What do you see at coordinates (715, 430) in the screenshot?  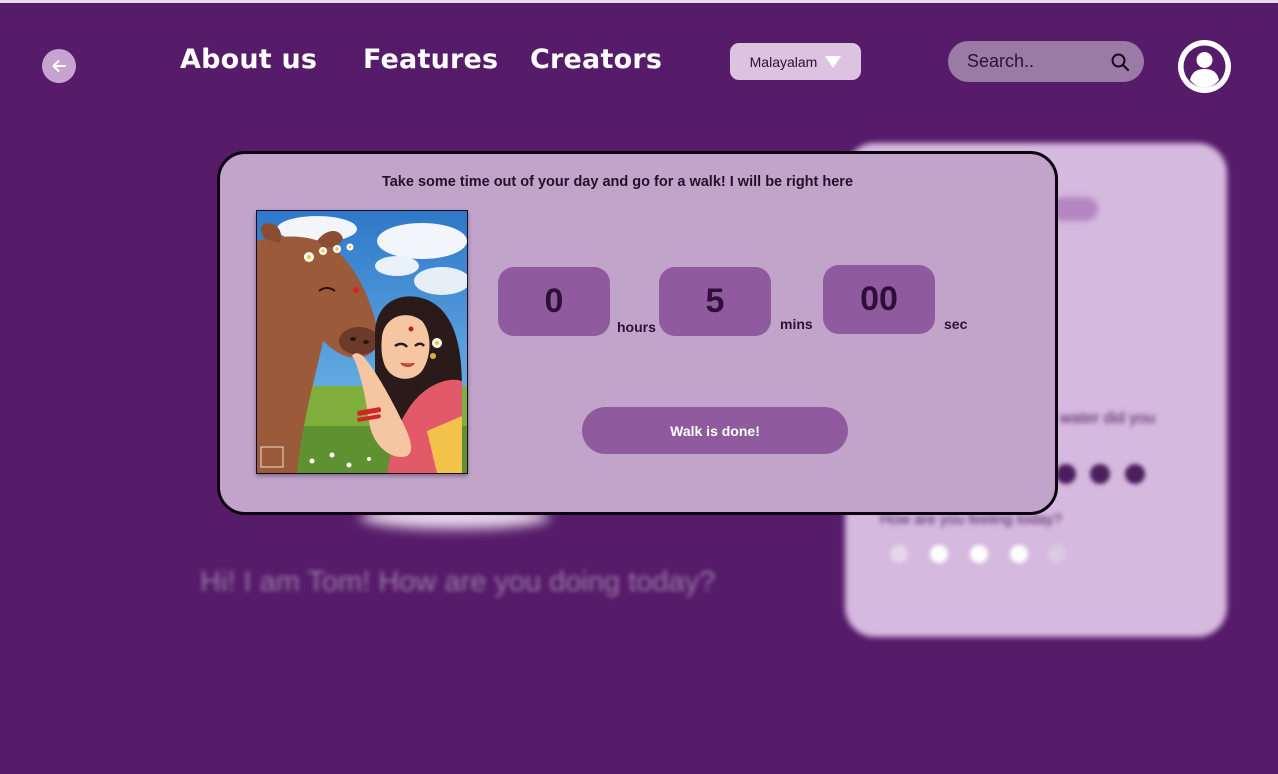 I see `walk-done-button: Walk is done!` at bounding box center [715, 430].